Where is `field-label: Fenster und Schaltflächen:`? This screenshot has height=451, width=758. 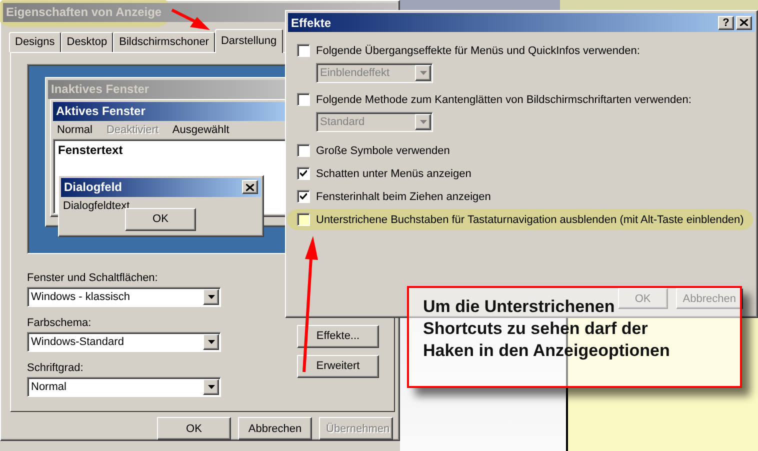 field-label: Fenster und Schaltflächen: is located at coordinates (93, 278).